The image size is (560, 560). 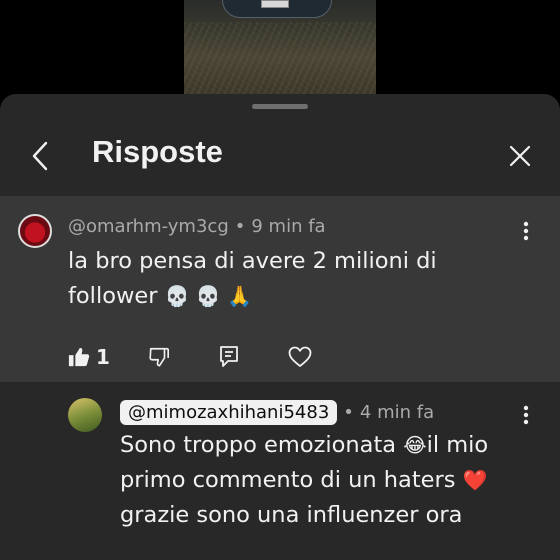 I want to click on thumb-up-filled-icon, so click(x=79, y=357).